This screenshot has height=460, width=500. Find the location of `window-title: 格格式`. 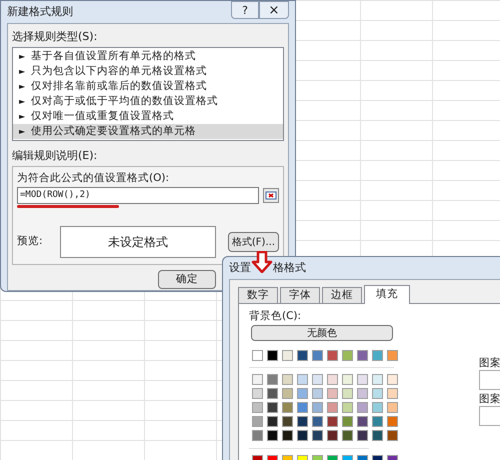

window-title: 格格式 is located at coordinates (289, 268).